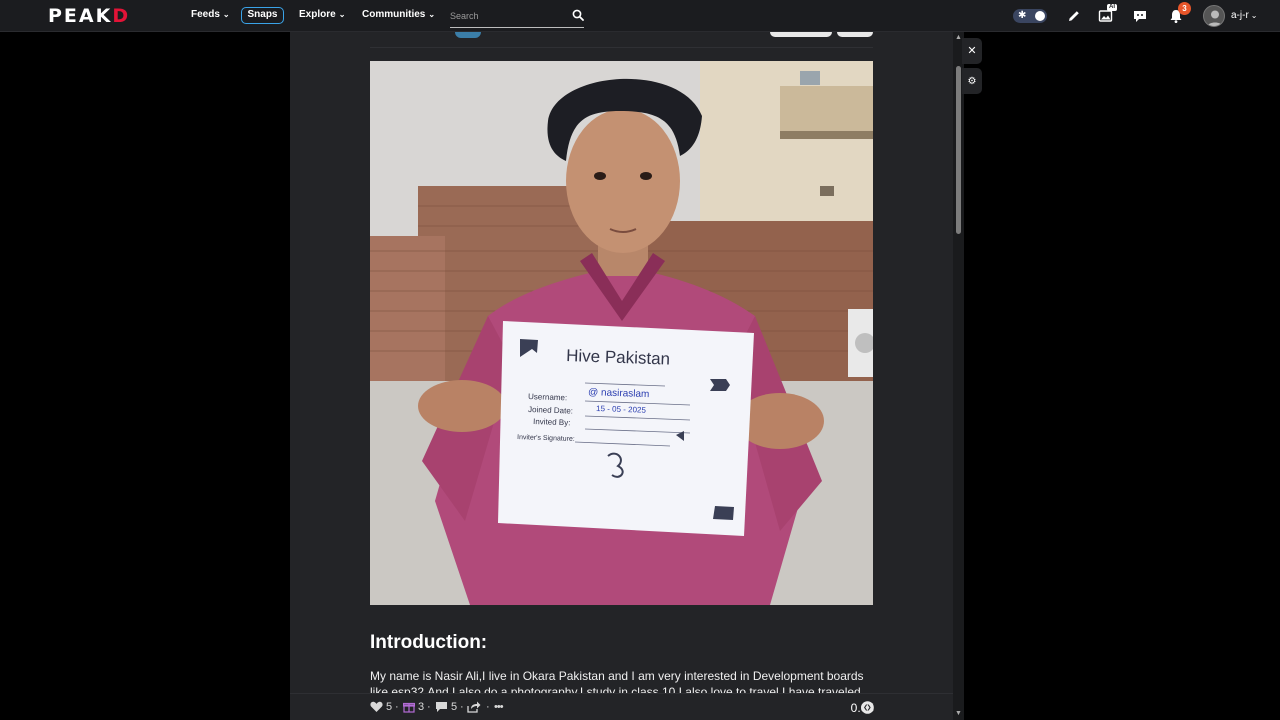 The height and width of the screenshot is (720, 1280). Describe the element at coordinates (621, 706) in the screenshot. I see `post-action-bar: 5 · 3 · 5 · · ••• 0.05` at that location.